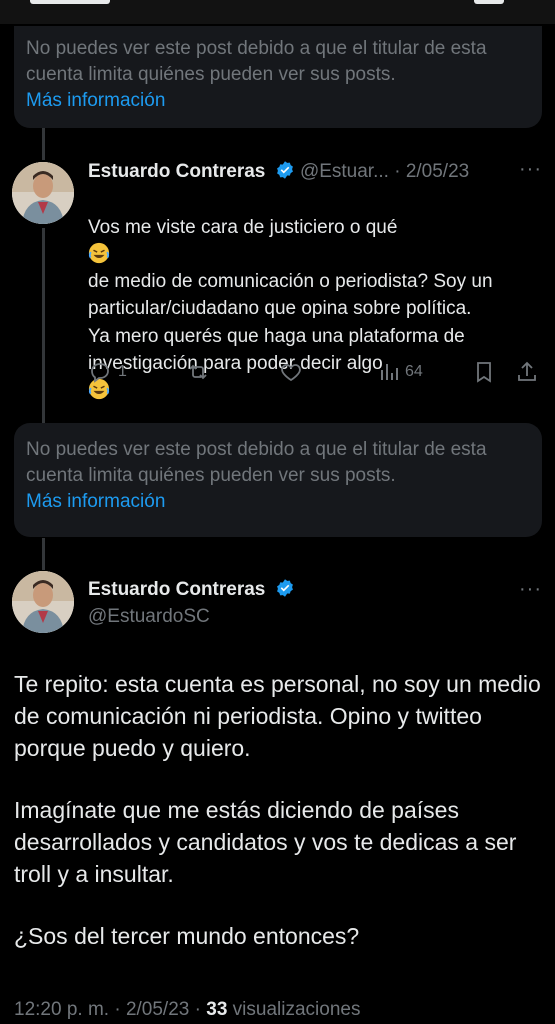 The height and width of the screenshot is (1024, 555). Describe the element at coordinates (389, 372) in the screenshot. I see `views-icon` at that location.